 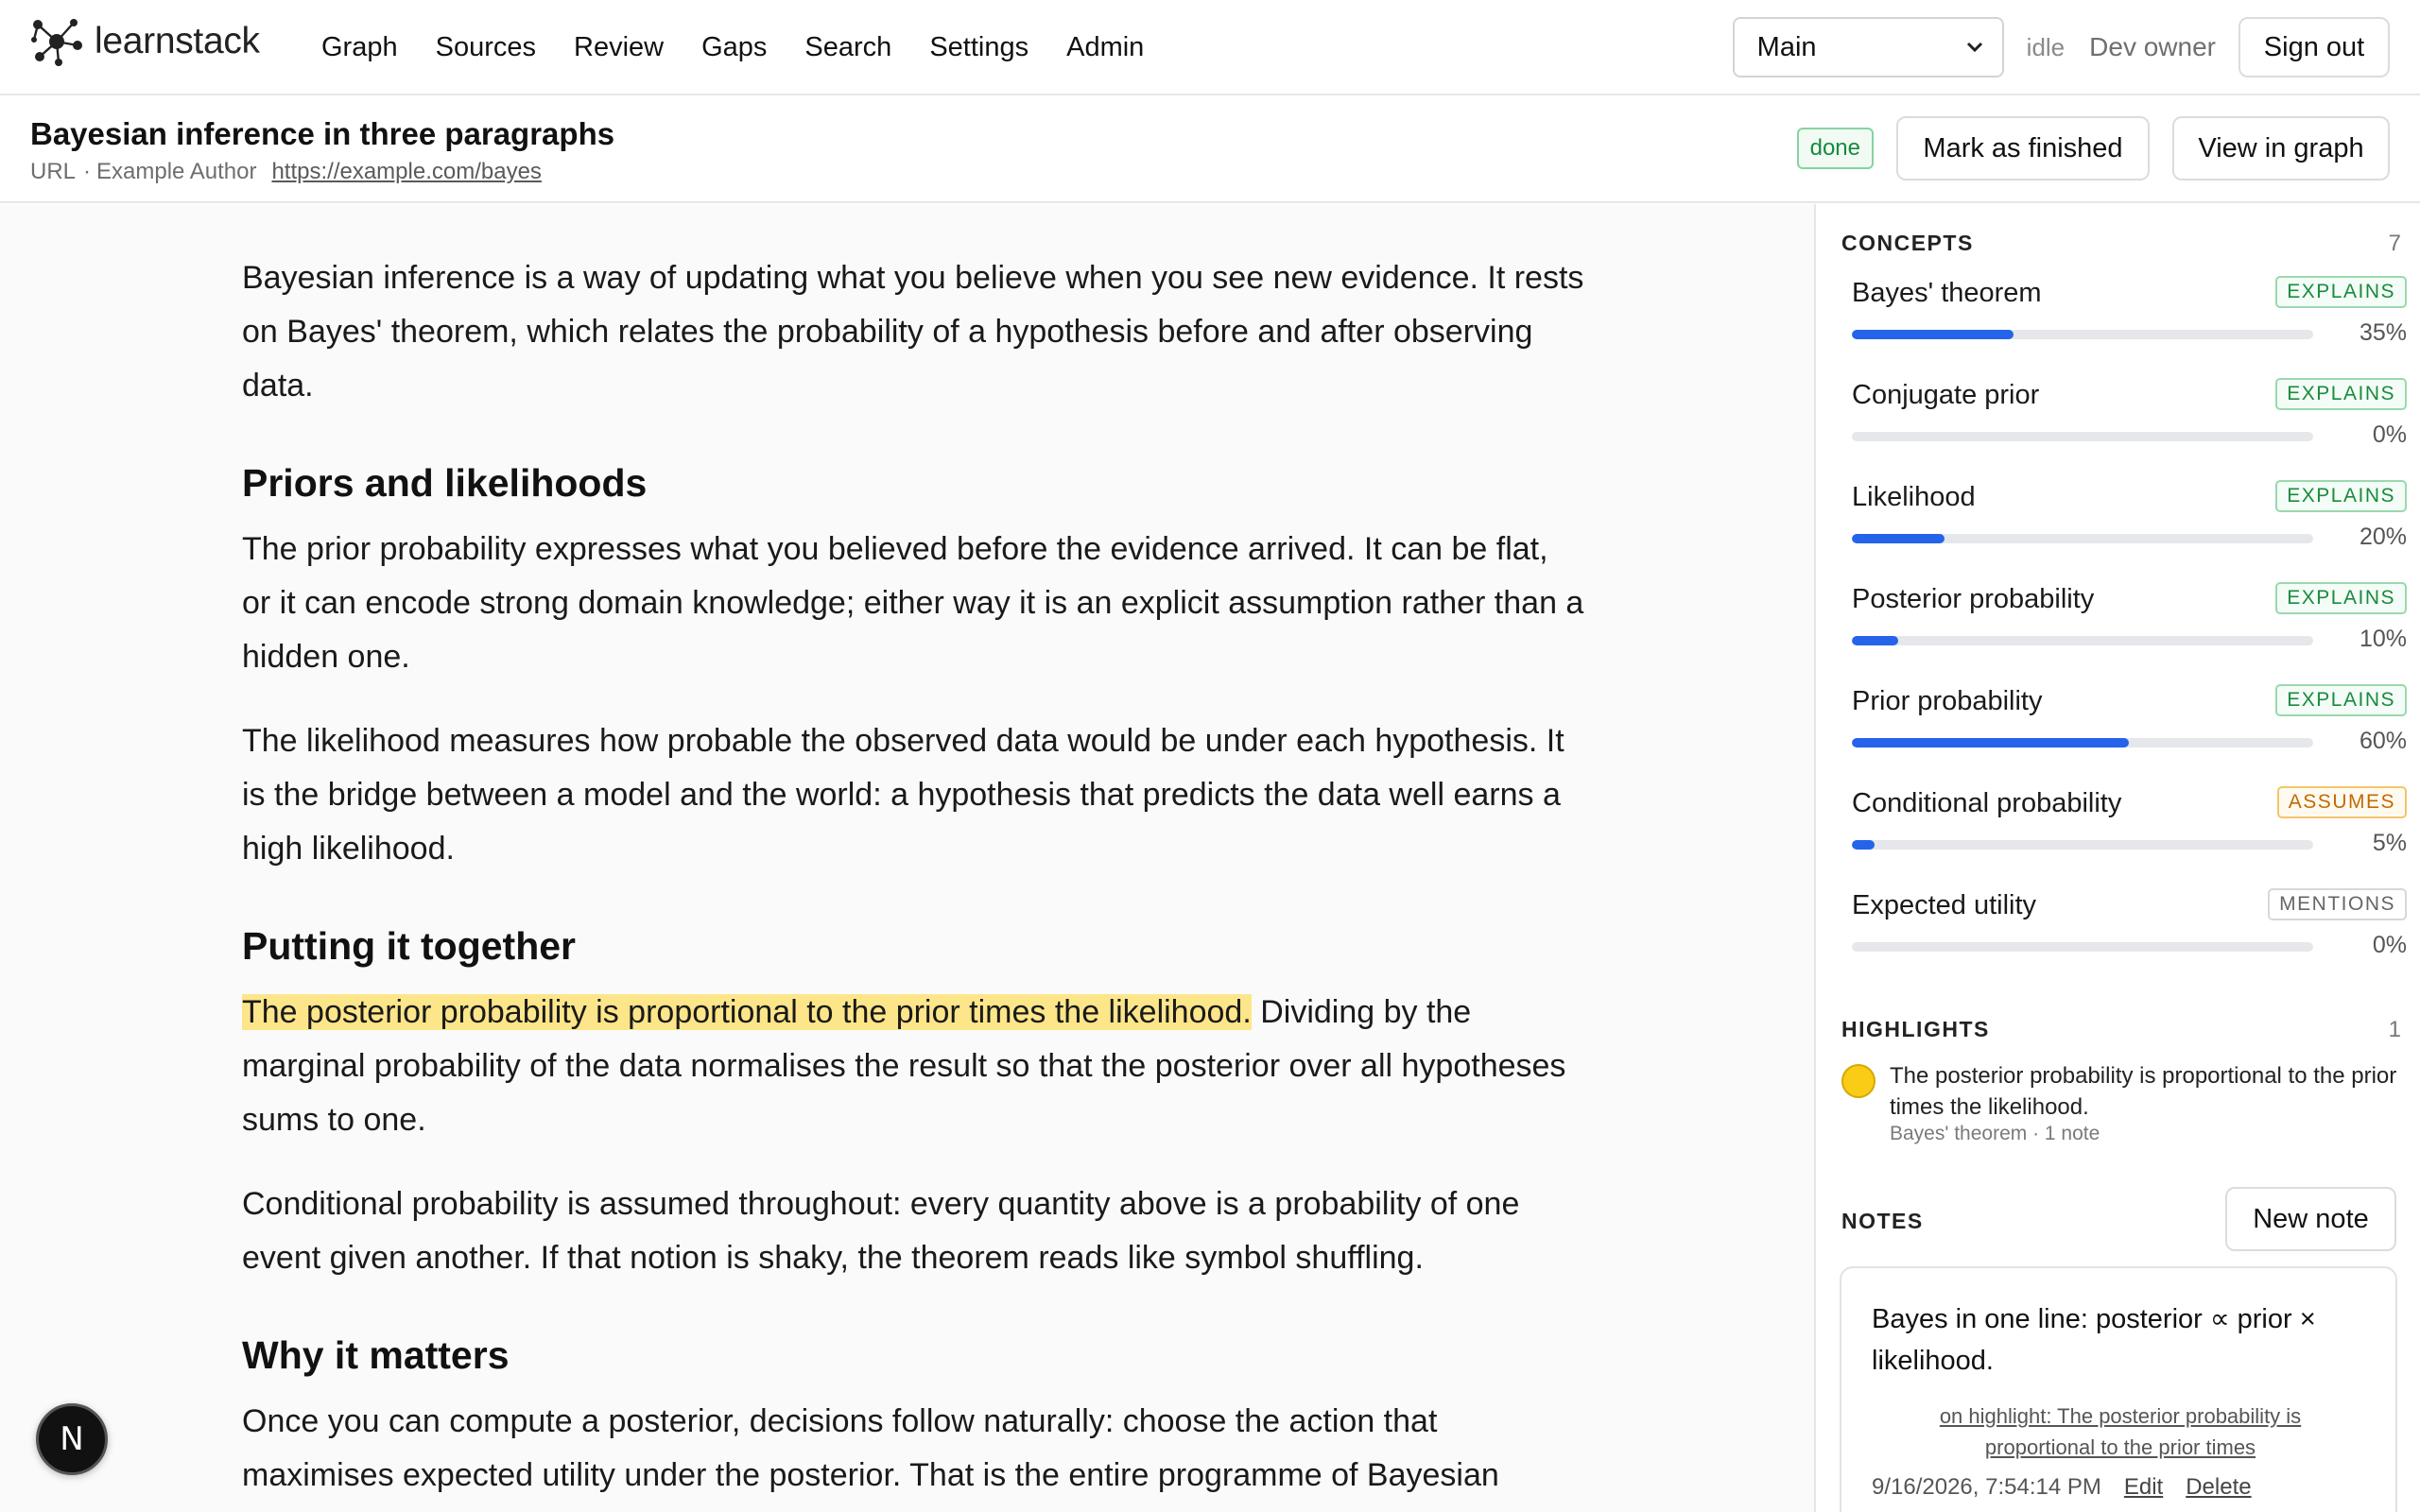 What do you see at coordinates (53, 171) in the screenshot?
I see `document-type: URL` at bounding box center [53, 171].